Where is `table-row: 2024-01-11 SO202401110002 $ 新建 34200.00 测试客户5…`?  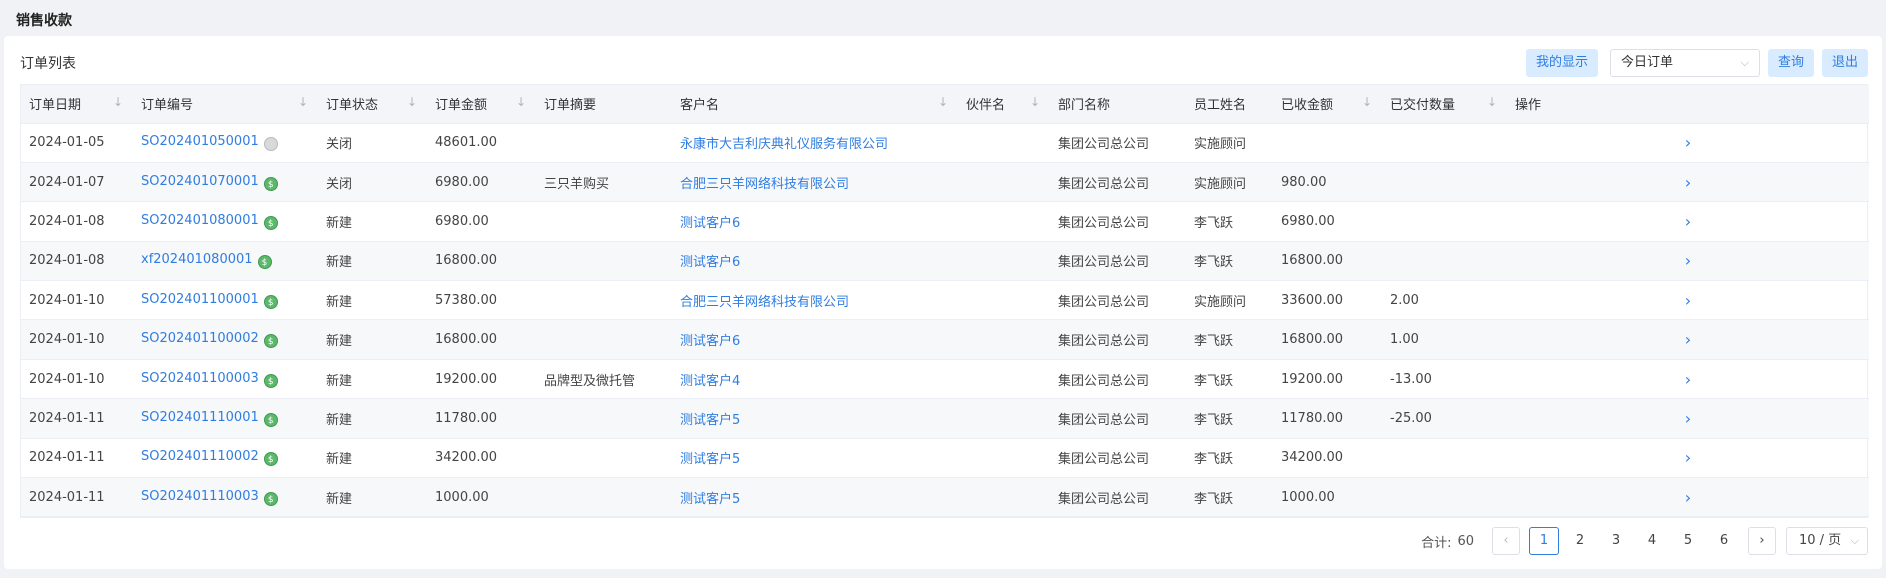
table-row: 2024-01-11 SO202401110002 $ 新建 34200.00 测试客户5… is located at coordinates (945, 458).